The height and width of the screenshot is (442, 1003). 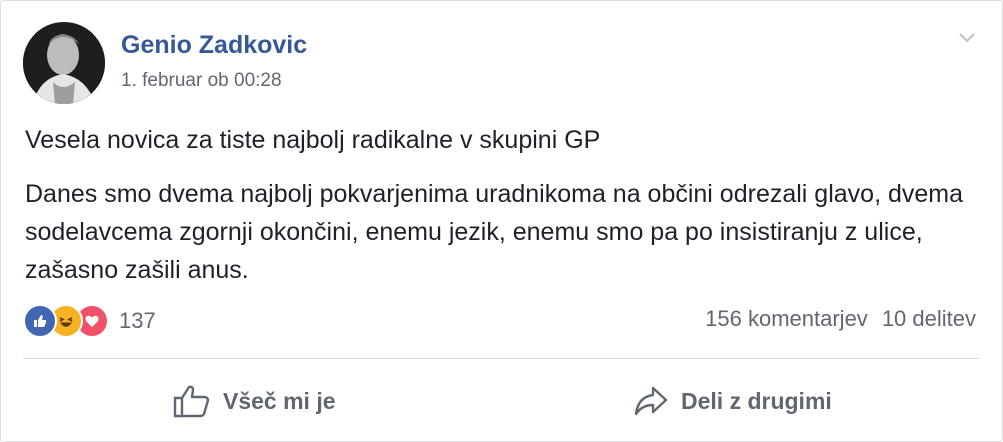 What do you see at coordinates (756, 400) in the screenshot?
I see `share-button-label: Deli z drugimi` at bounding box center [756, 400].